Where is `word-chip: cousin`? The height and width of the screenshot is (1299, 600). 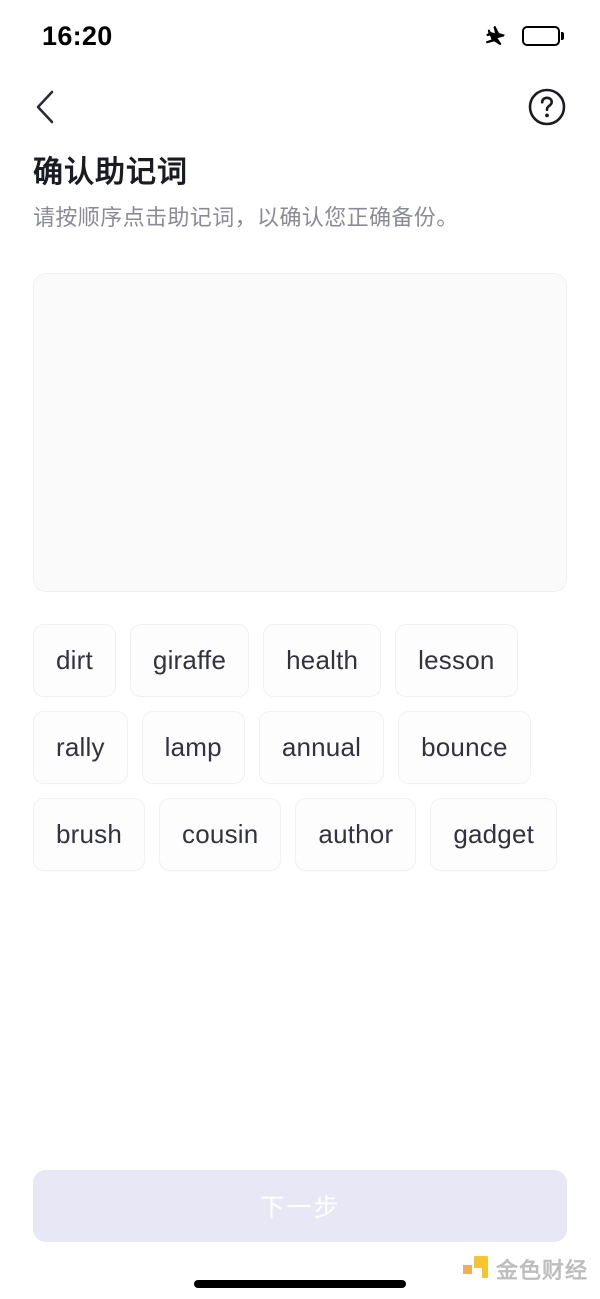 word-chip: cousin is located at coordinates (220, 834).